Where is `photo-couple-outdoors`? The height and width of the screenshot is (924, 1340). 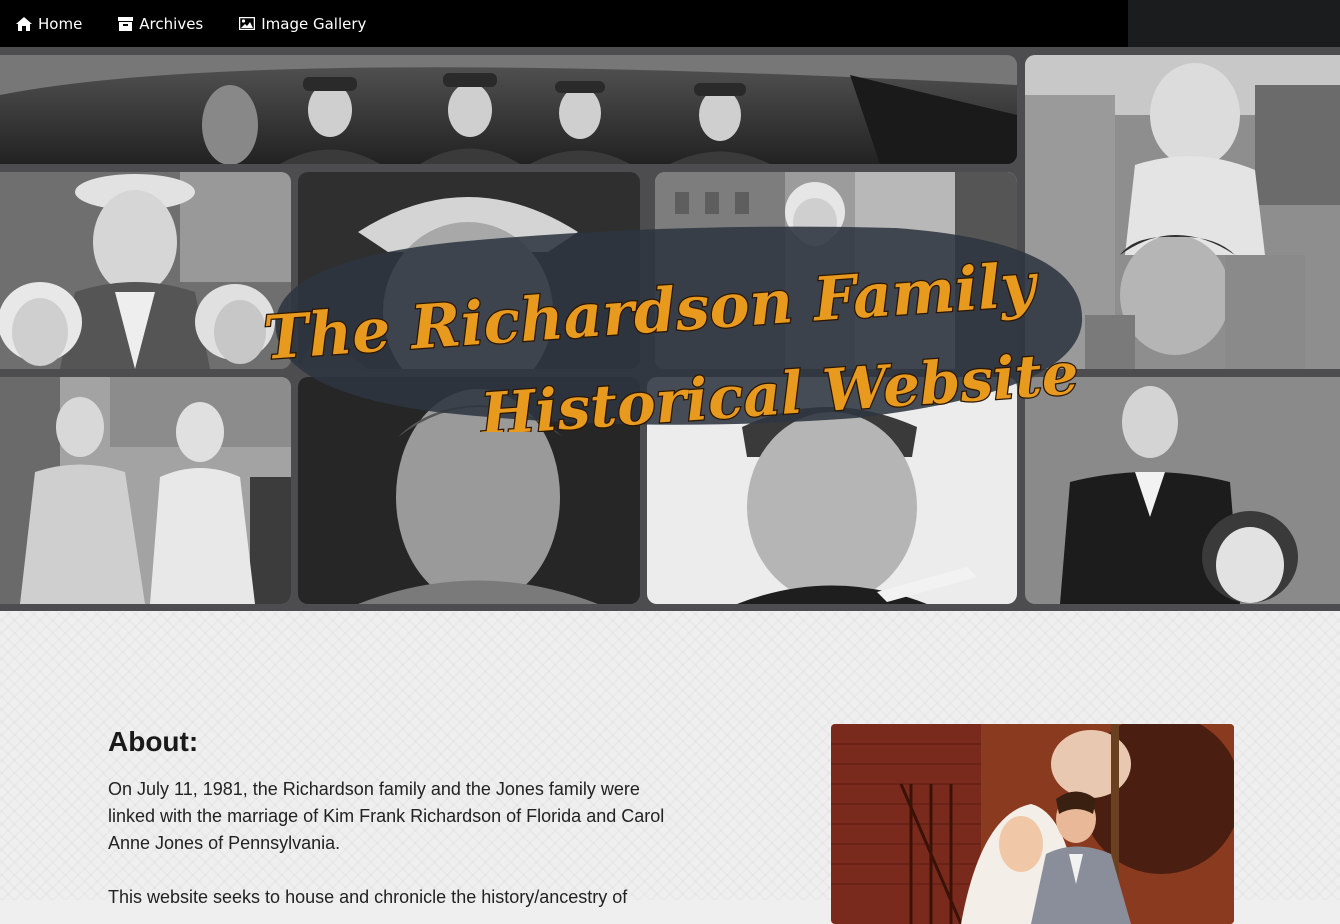 photo-couple-outdoors is located at coordinates (145, 490).